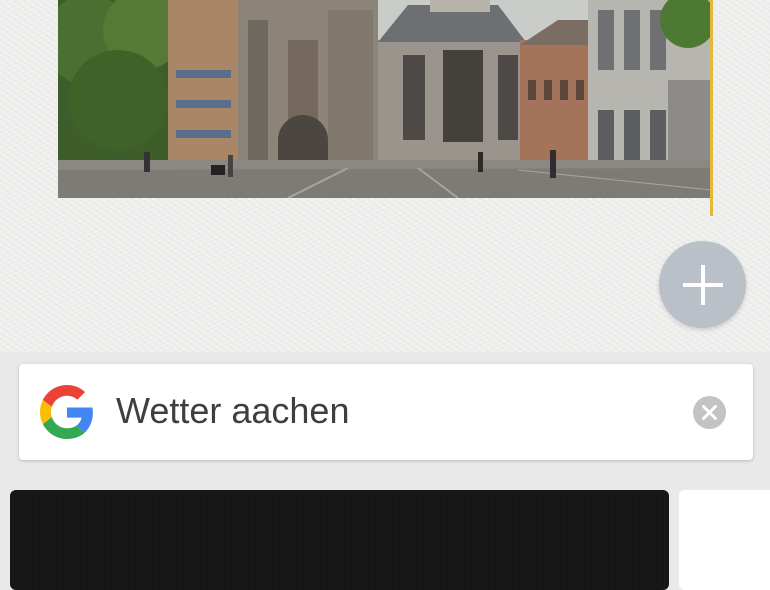 The image size is (770, 590). Describe the element at coordinates (711, 108) in the screenshot. I see `accent-divider` at that location.